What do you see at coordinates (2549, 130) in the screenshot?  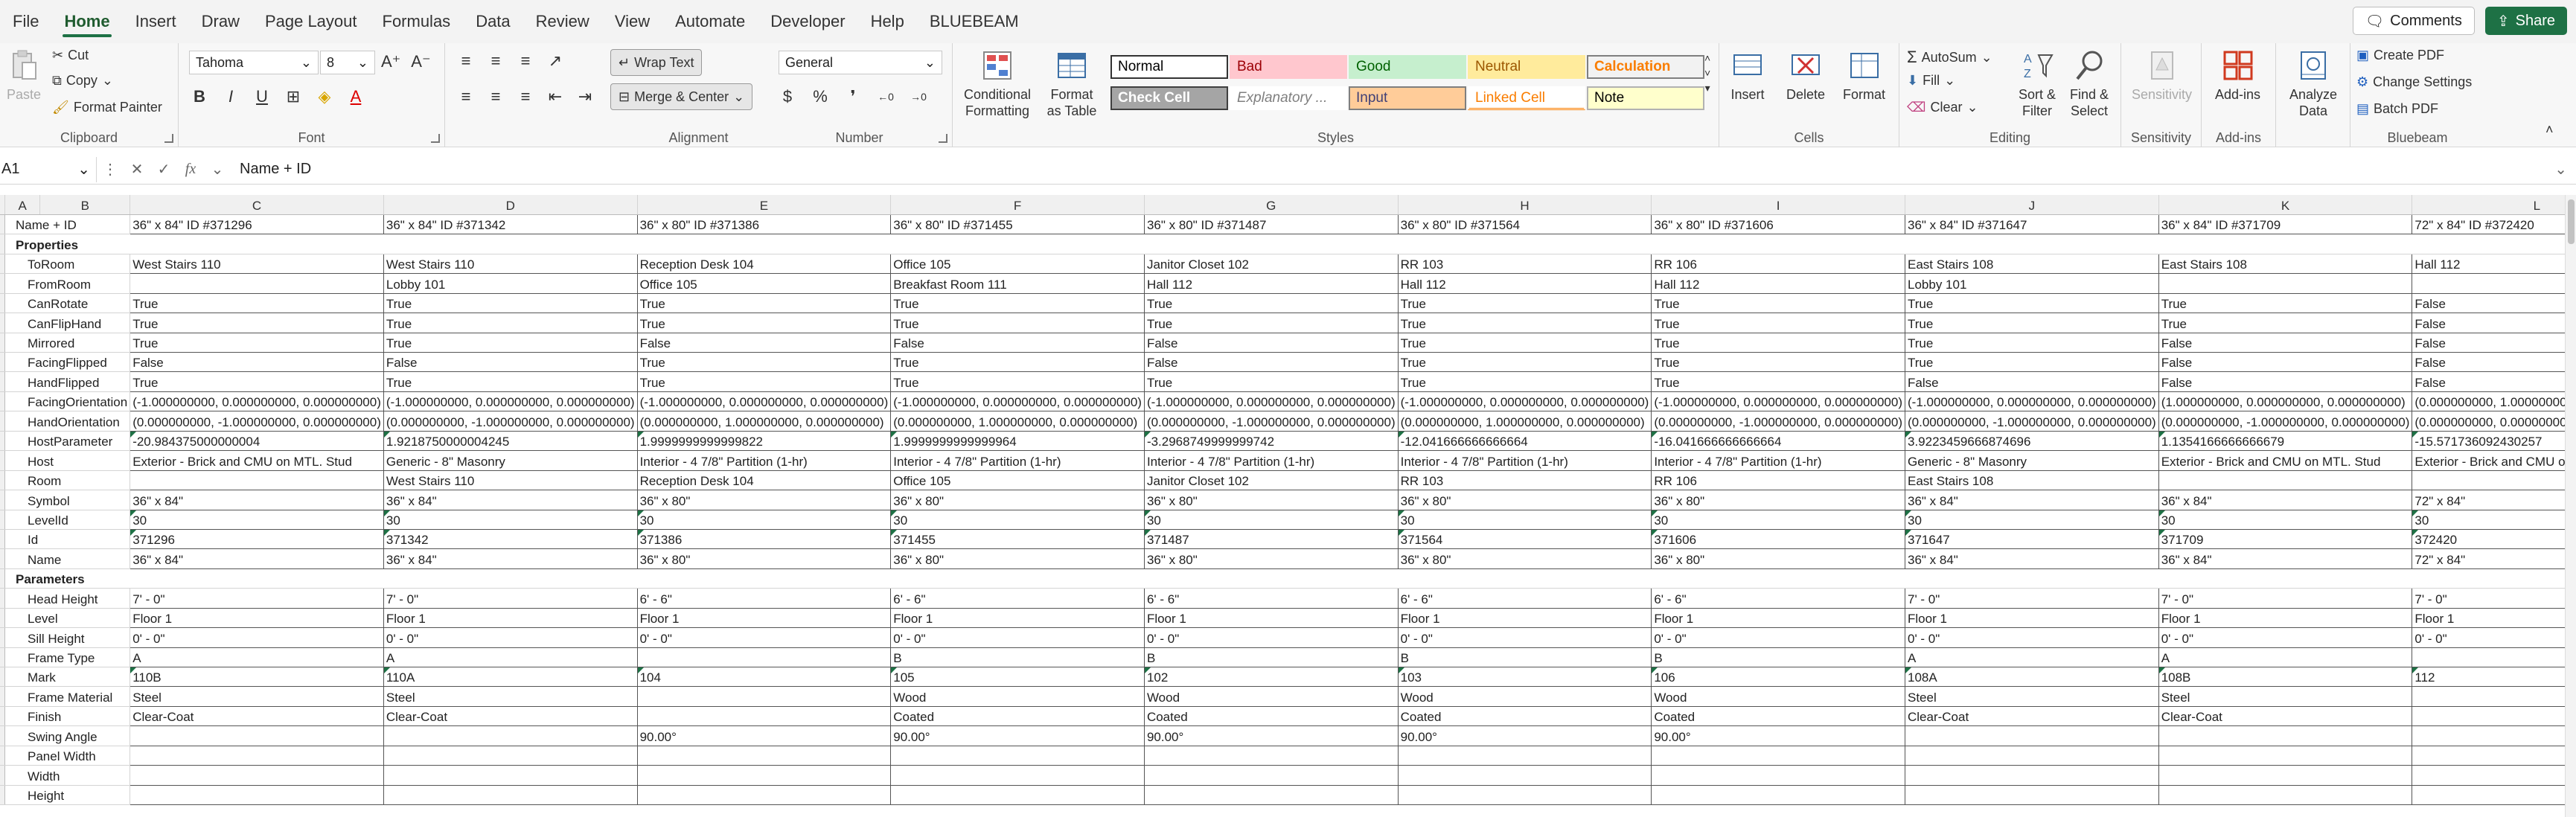 I see `collapse-ribbon-icon: ˄` at bounding box center [2549, 130].